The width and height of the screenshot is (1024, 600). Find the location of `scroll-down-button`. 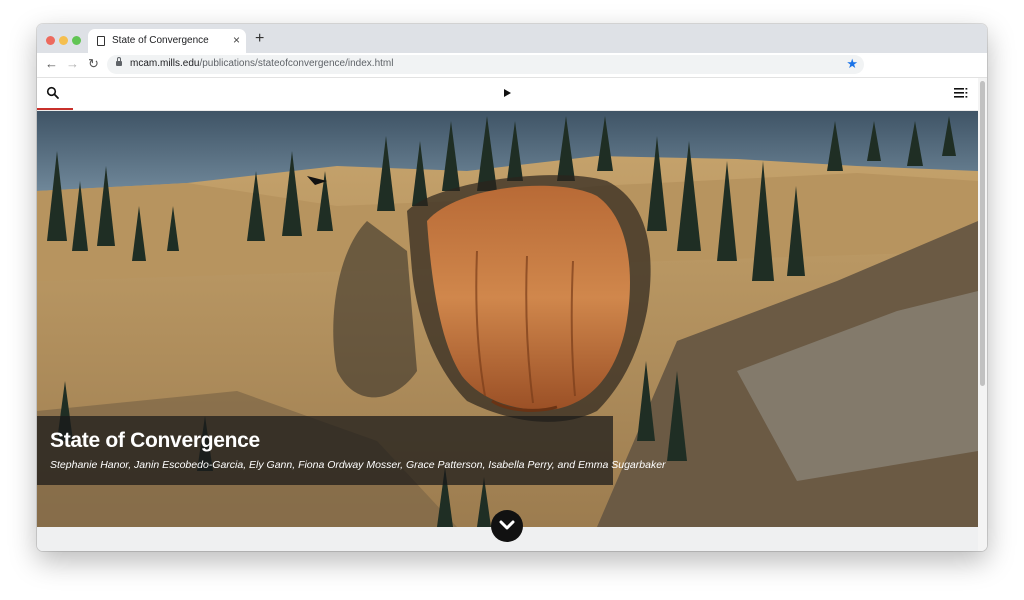

scroll-down-button is located at coordinates (507, 526).